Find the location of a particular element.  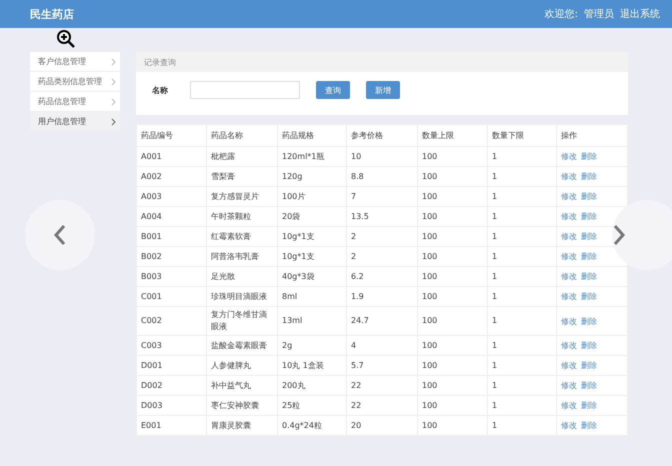

chevron-left-icon is located at coordinates (60, 235).